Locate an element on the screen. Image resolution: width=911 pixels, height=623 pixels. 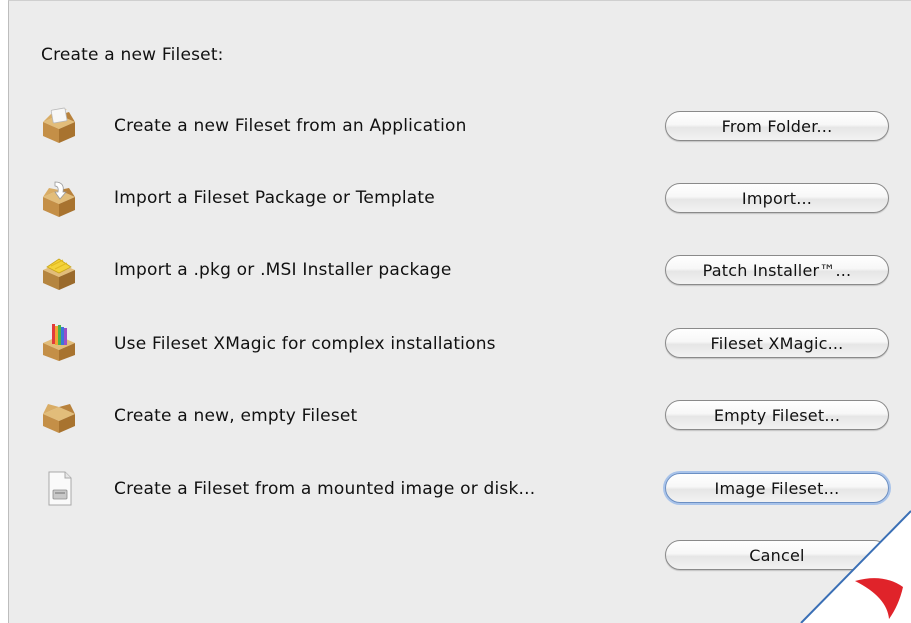
brand-corner-icon is located at coordinates (855, 566).